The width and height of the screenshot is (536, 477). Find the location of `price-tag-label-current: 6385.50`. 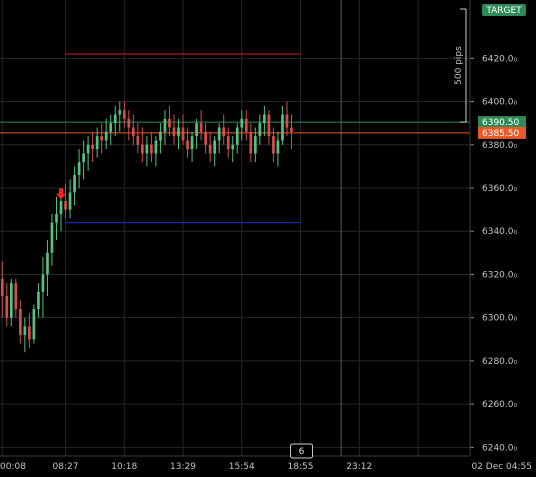

price-tag-label-current: 6385.50 is located at coordinates (500, 134).